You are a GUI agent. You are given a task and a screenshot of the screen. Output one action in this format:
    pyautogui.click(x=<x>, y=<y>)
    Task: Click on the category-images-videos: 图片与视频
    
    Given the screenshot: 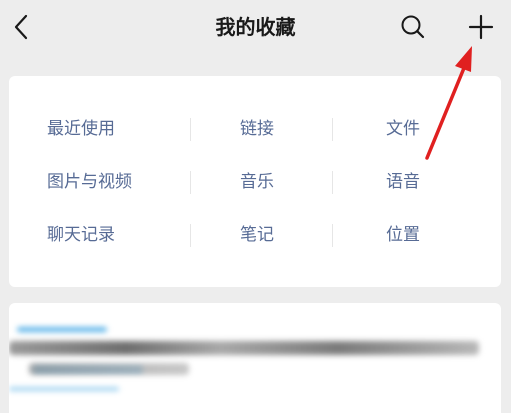 What is the action you would take?
    pyautogui.click(x=89, y=182)
    